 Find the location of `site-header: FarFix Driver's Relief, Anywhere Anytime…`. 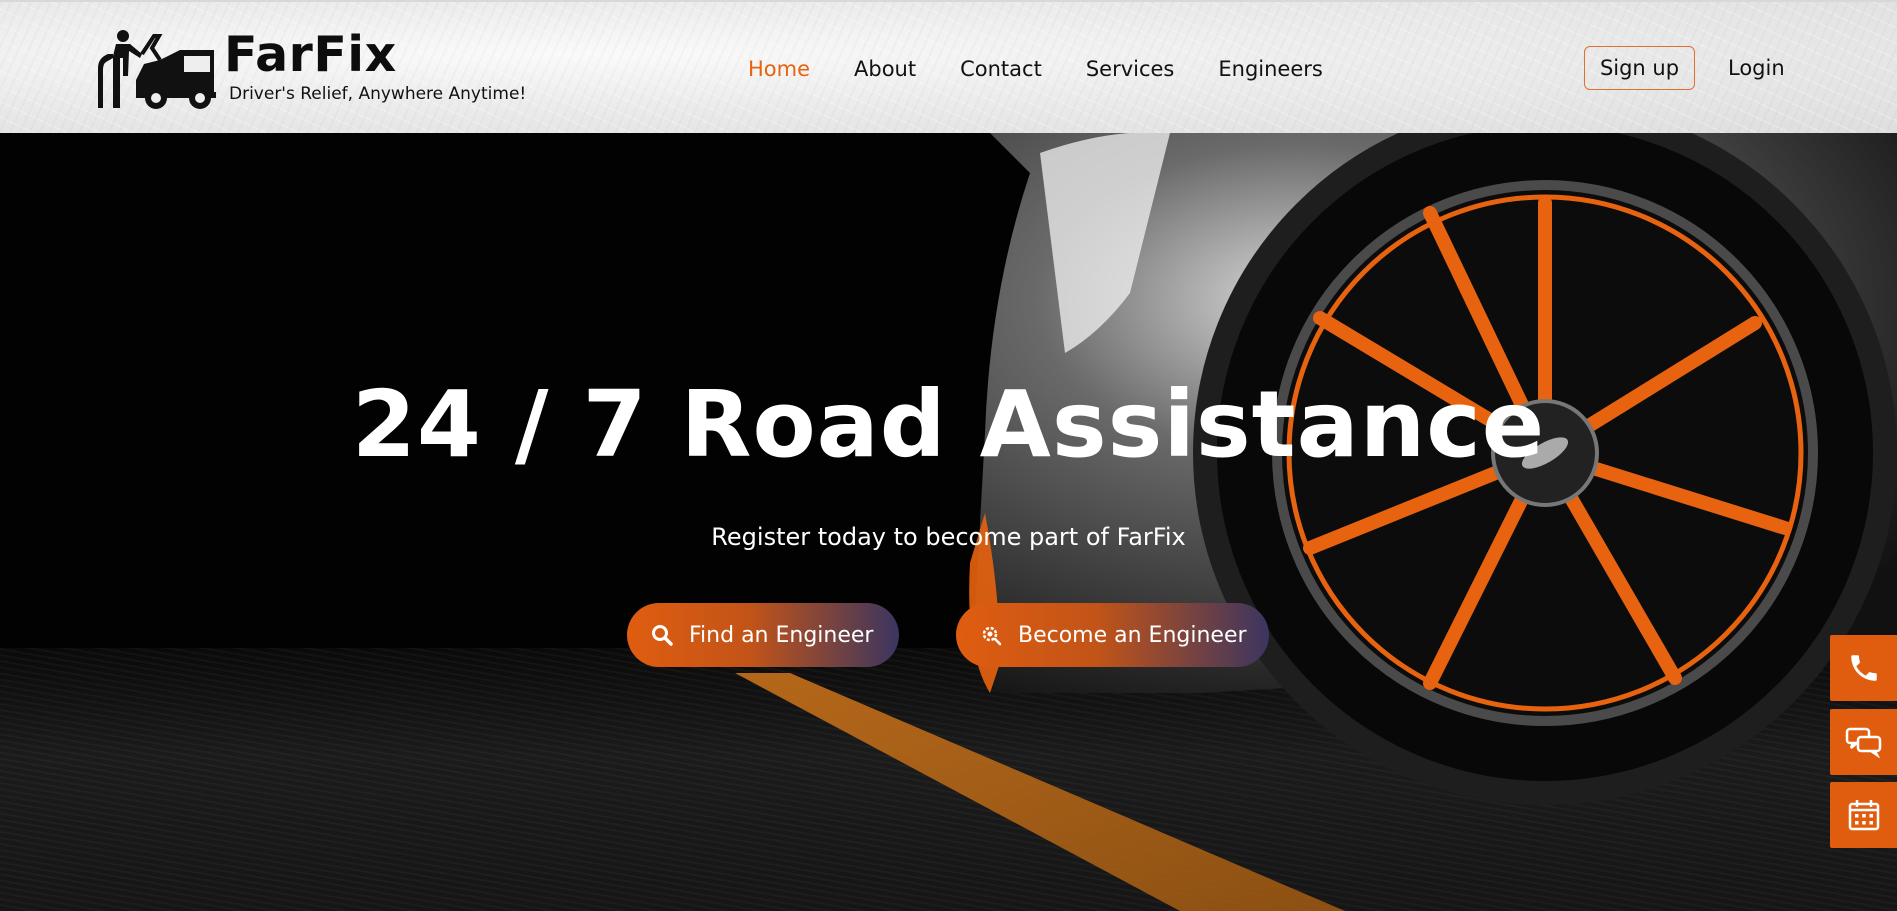

site-header: FarFix Driver's Relief, Anywhere Anytime… is located at coordinates (948, 66).